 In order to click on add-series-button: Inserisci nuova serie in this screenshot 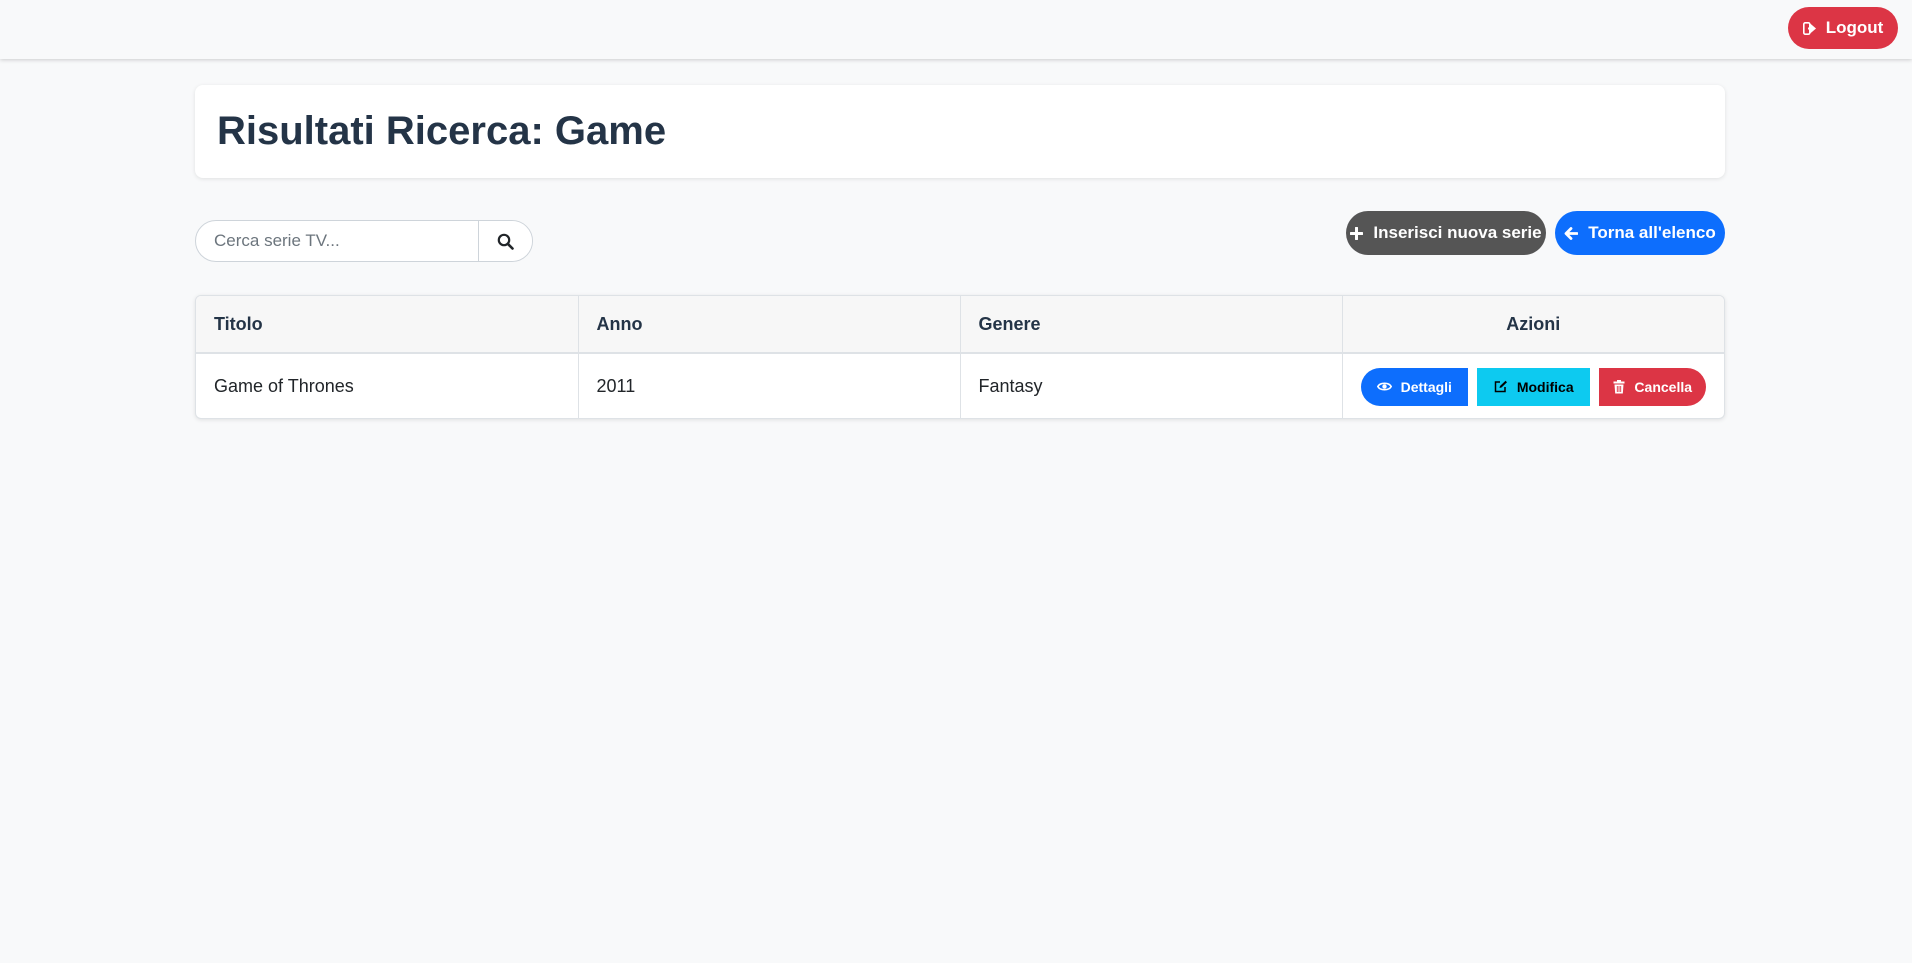, I will do `click(1446, 233)`.